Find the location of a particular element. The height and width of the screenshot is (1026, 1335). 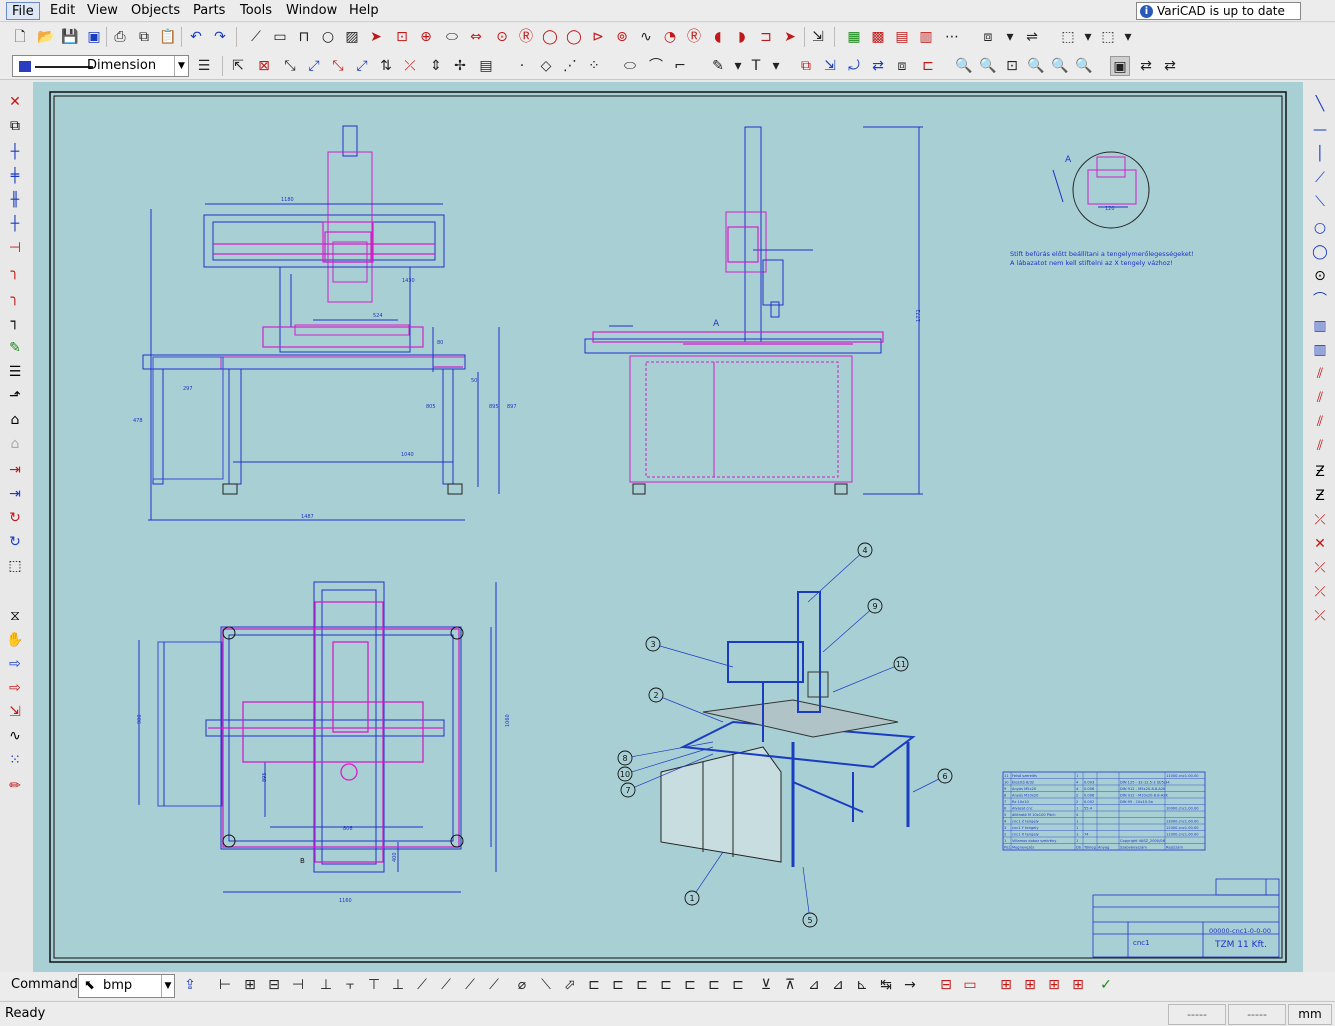

stretch-icon: ⇕ is located at coordinates (436, 66).